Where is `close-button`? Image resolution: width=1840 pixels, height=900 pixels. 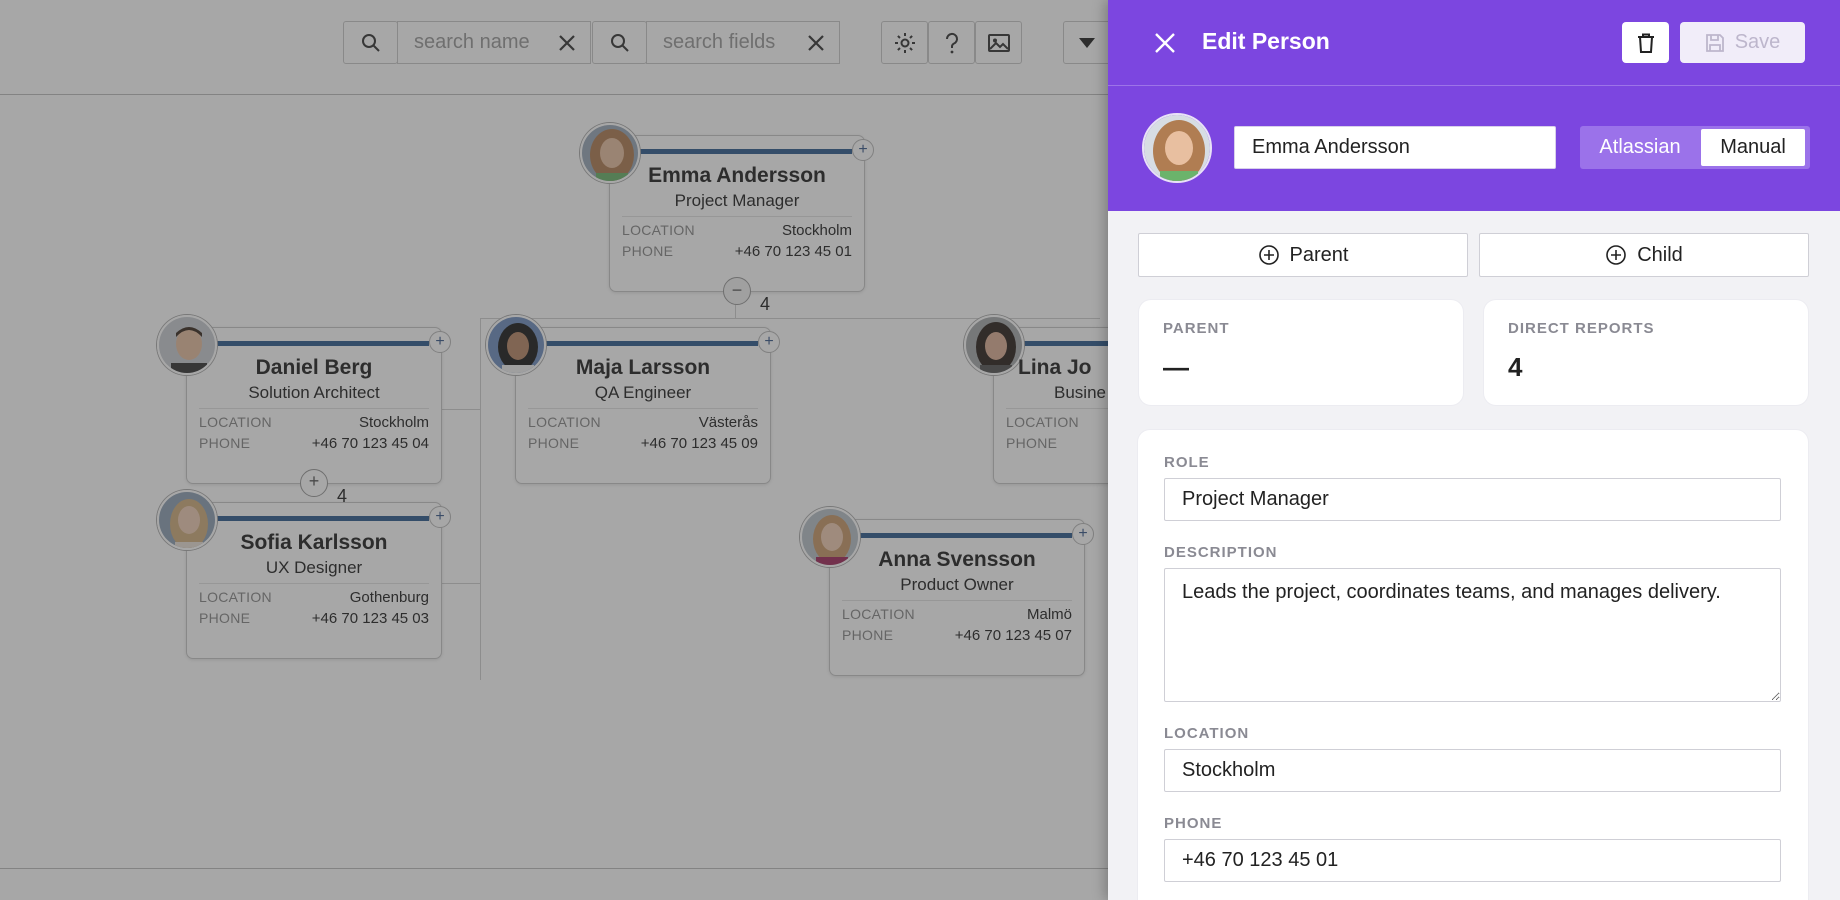
close-button is located at coordinates (1165, 43).